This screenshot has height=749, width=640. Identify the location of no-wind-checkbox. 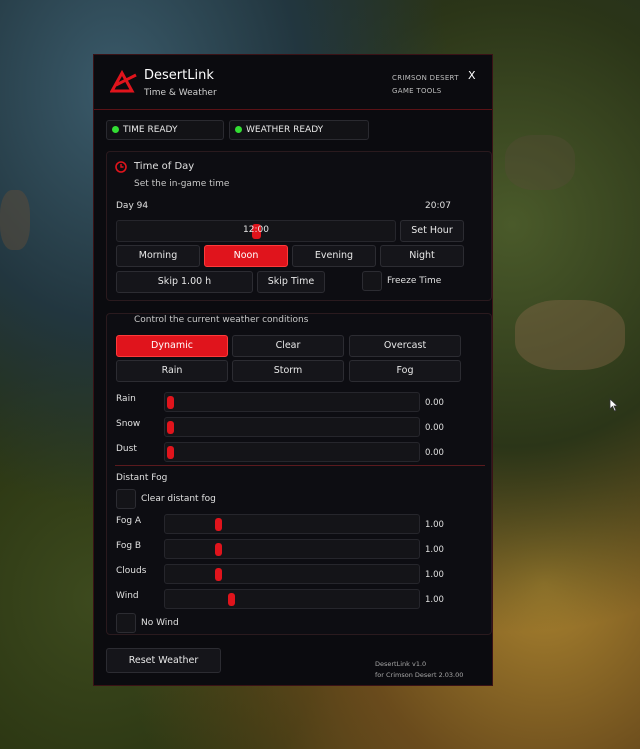
(126, 623).